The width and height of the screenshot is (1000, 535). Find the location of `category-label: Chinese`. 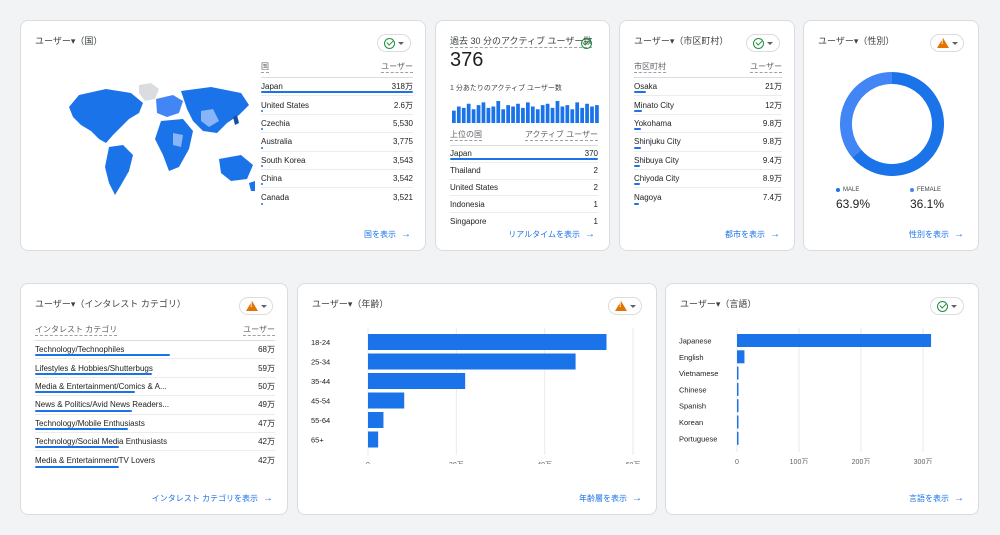

category-label: Chinese is located at coordinates (693, 389).